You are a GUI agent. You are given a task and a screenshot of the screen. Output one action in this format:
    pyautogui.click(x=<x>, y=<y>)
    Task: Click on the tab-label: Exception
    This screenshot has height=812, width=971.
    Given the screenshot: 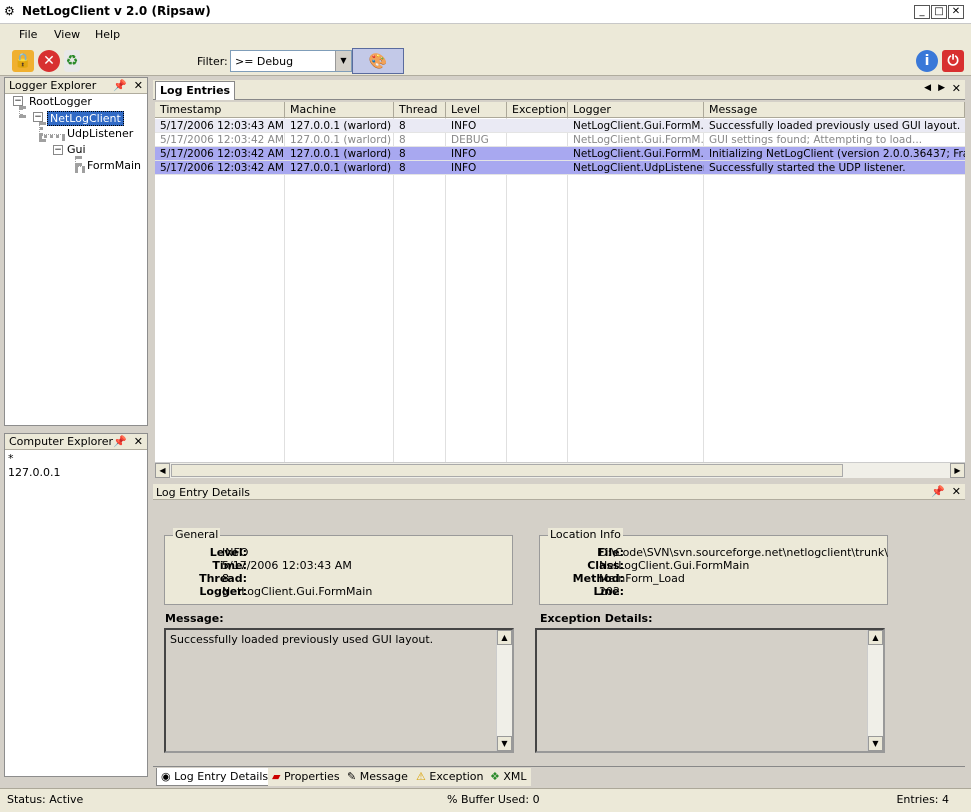 What is the action you would take?
    pyautogui.click(x=456, y=776)
    